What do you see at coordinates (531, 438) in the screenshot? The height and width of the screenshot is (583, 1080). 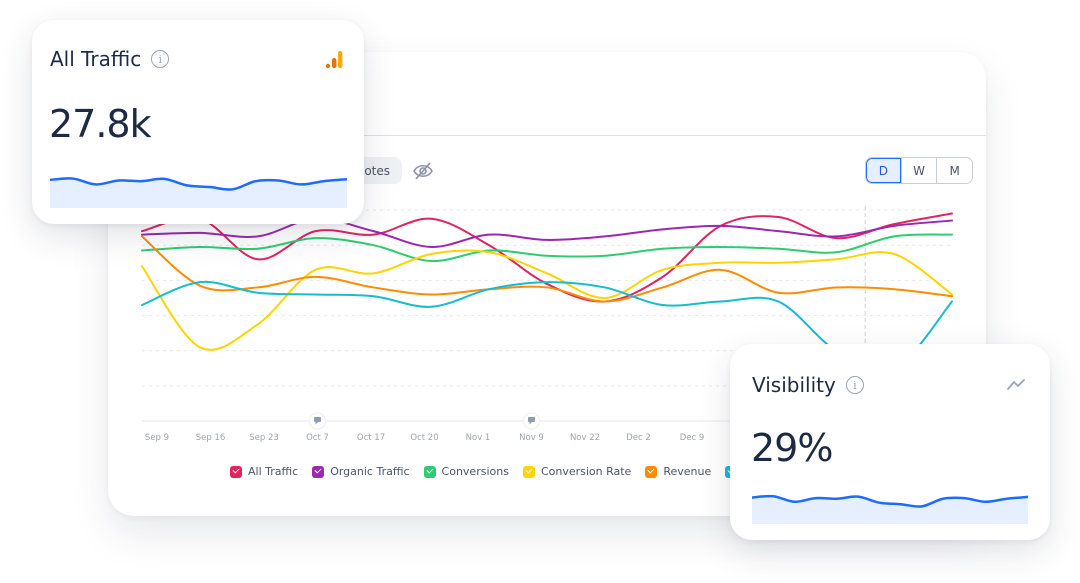 I see `x-tick-label: Nov 9` at bounding box center [531, 438].